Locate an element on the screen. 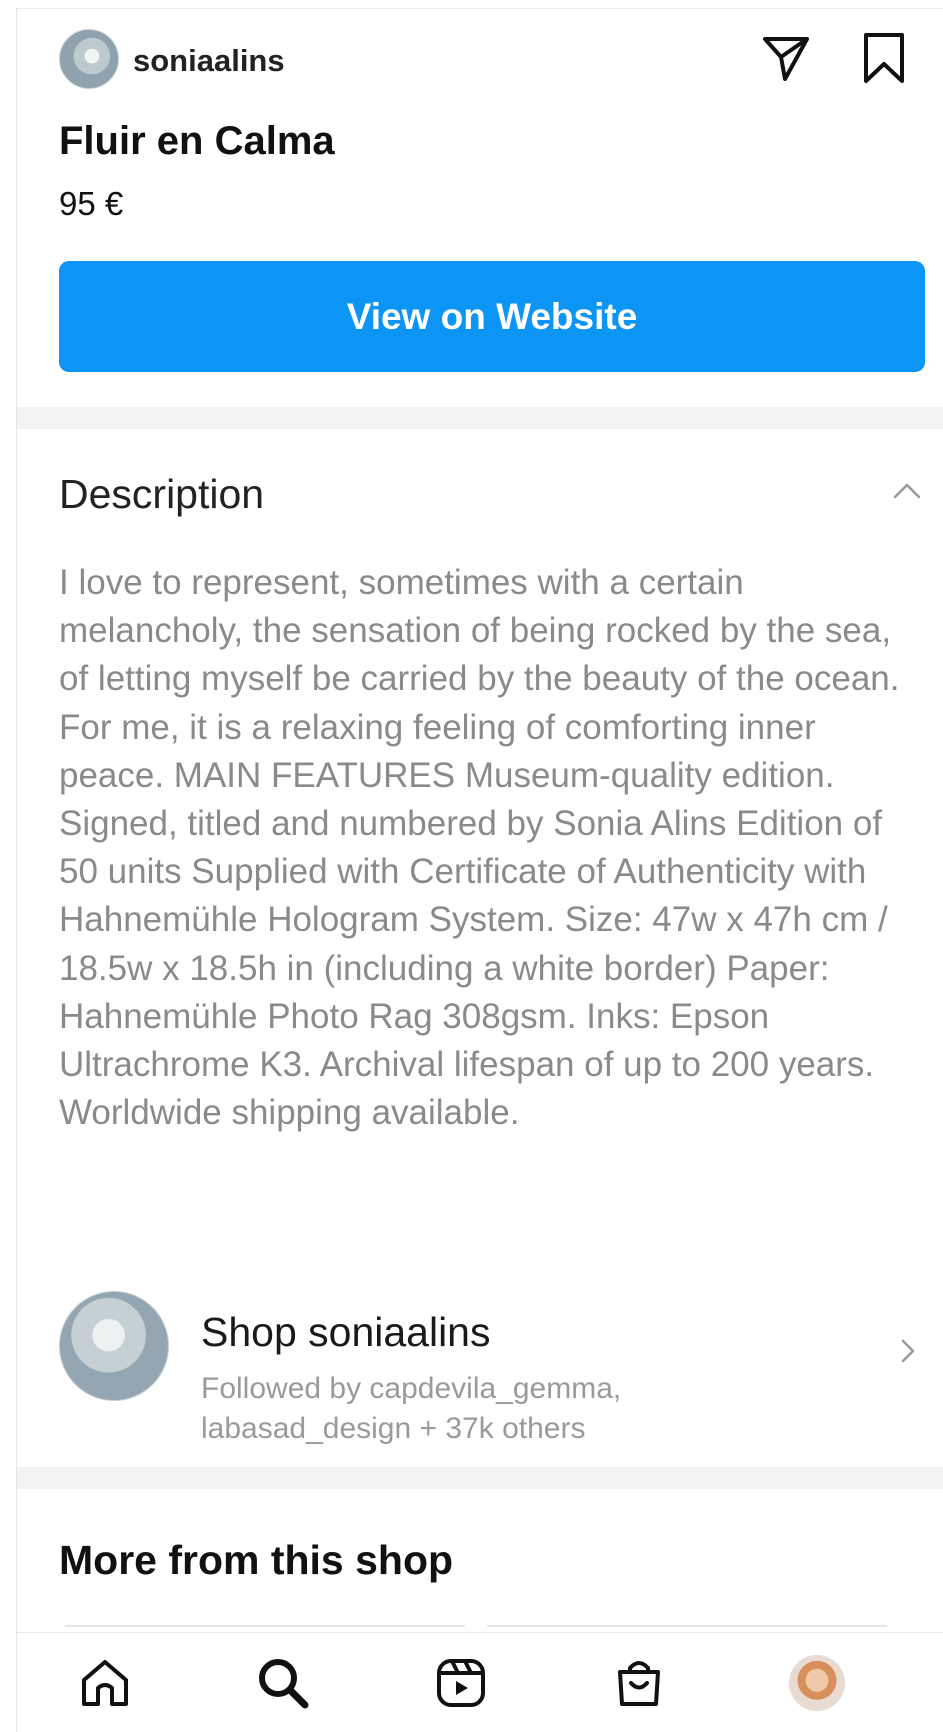  profile-avatar is located at coordinates (817, 1683).